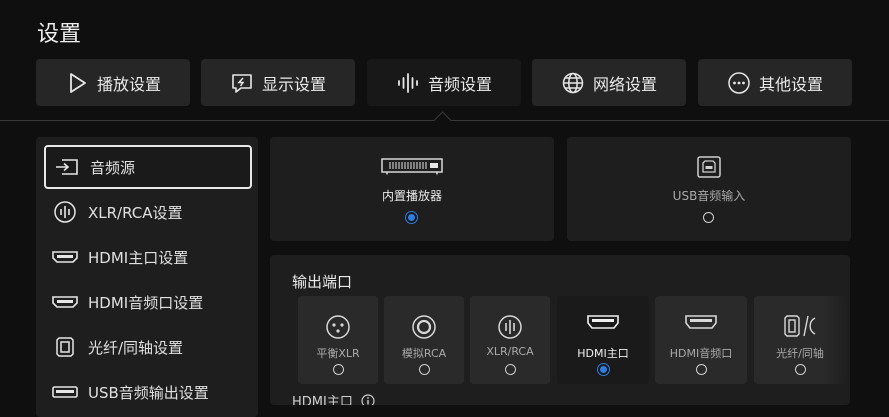  Describe the element at coordinates (148, 167) in the screenshot. I see `sidebar-item-audio-source: 音频源` at that location.